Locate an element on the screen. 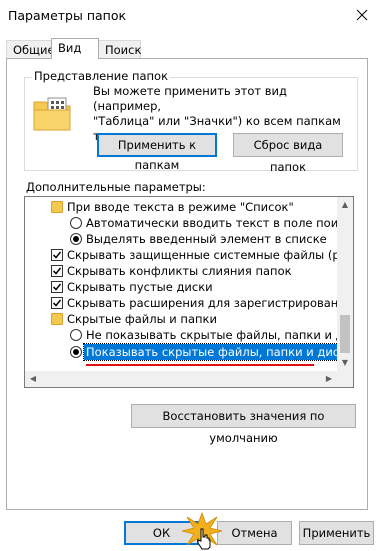  tab-general: Общие is located at coordinates (30, 49).